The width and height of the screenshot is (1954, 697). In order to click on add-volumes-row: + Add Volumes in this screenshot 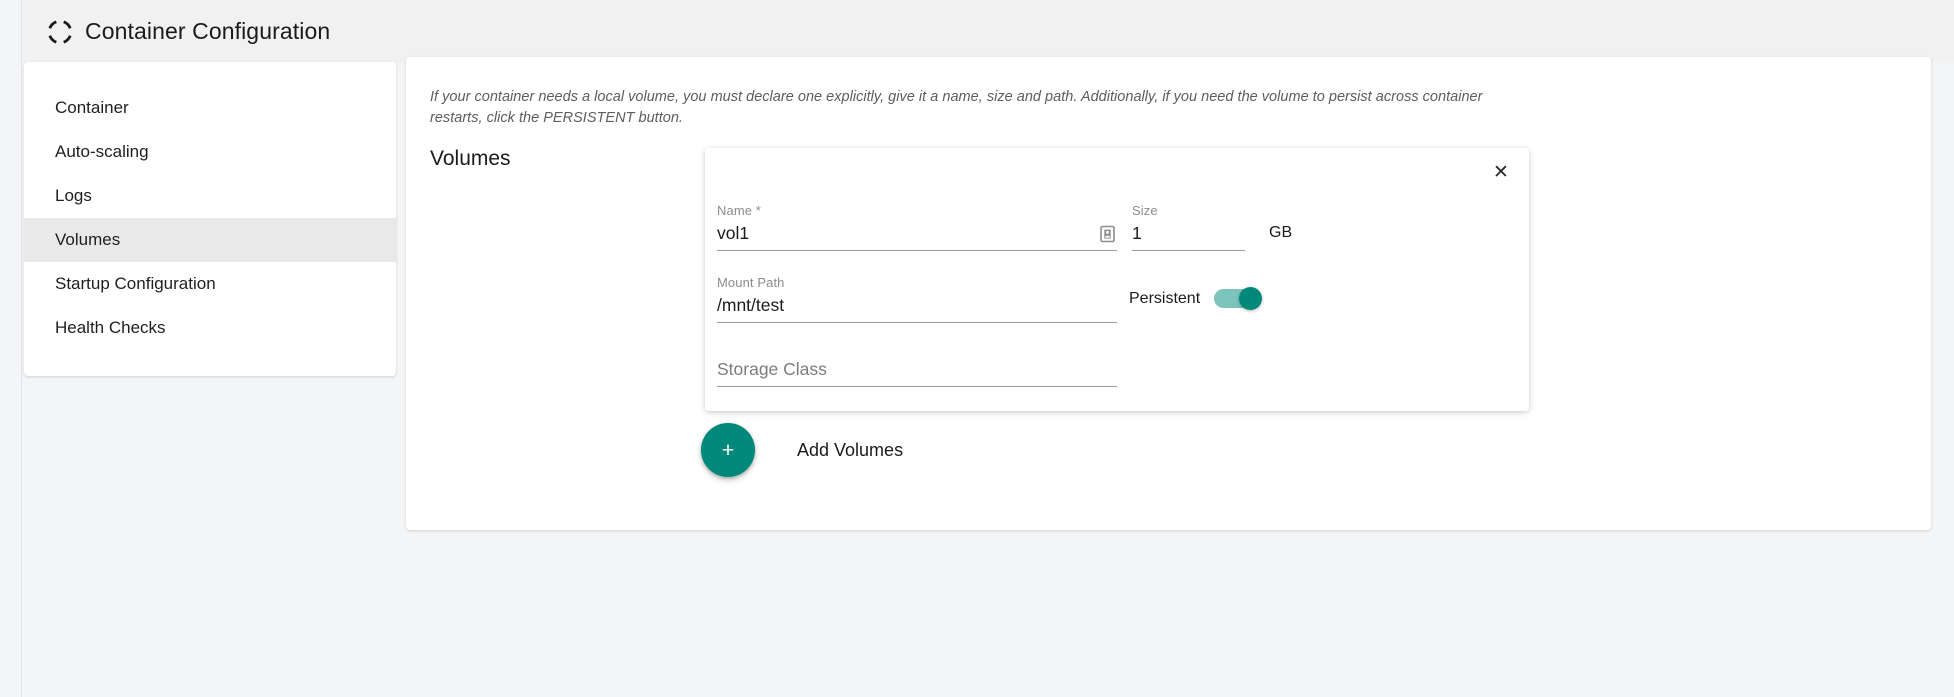, I will do `click(802, 450)`.